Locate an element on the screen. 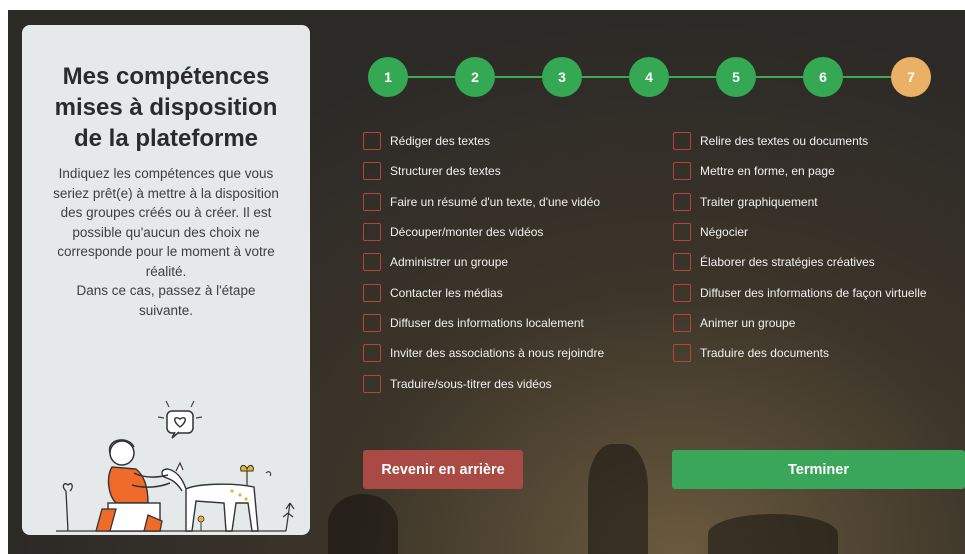  skill-option: Traduire des documents is located at coordinates (800, 353).